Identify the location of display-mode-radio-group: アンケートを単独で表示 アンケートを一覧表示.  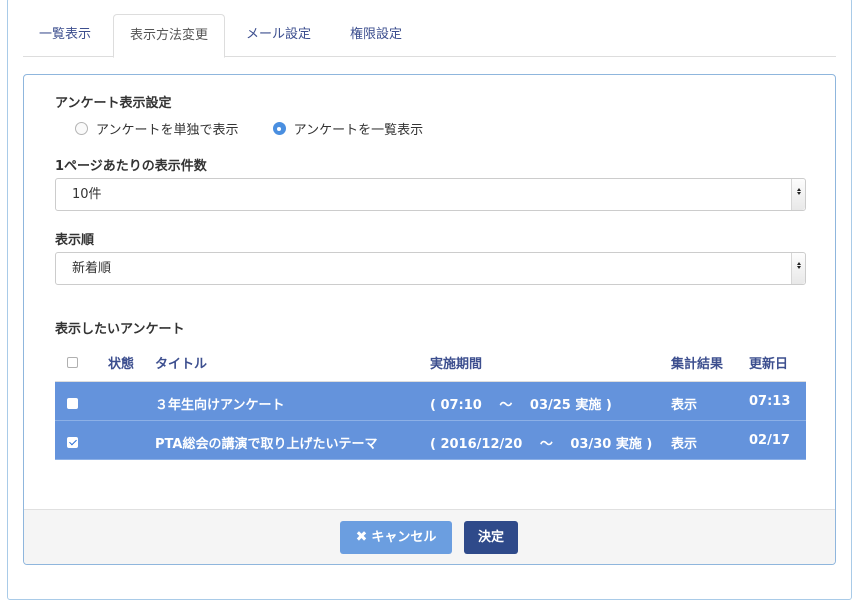
(264, 129).